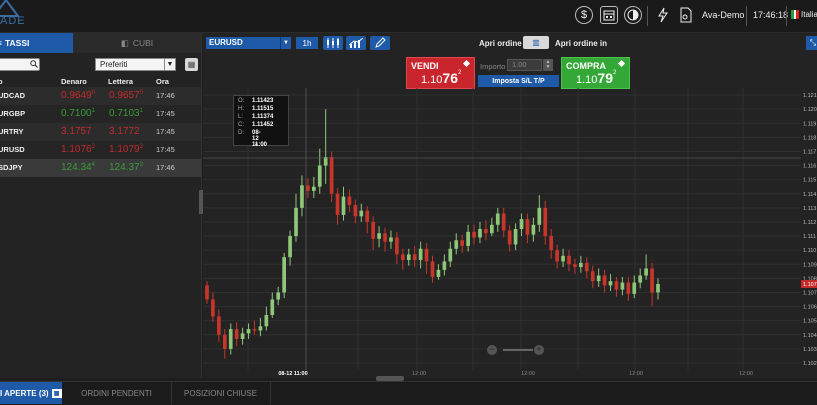 The image size is (817, 405). Describe the element at coordinates (633, 15) in the screenshot. I see `theme-toggle-icon` at that location.